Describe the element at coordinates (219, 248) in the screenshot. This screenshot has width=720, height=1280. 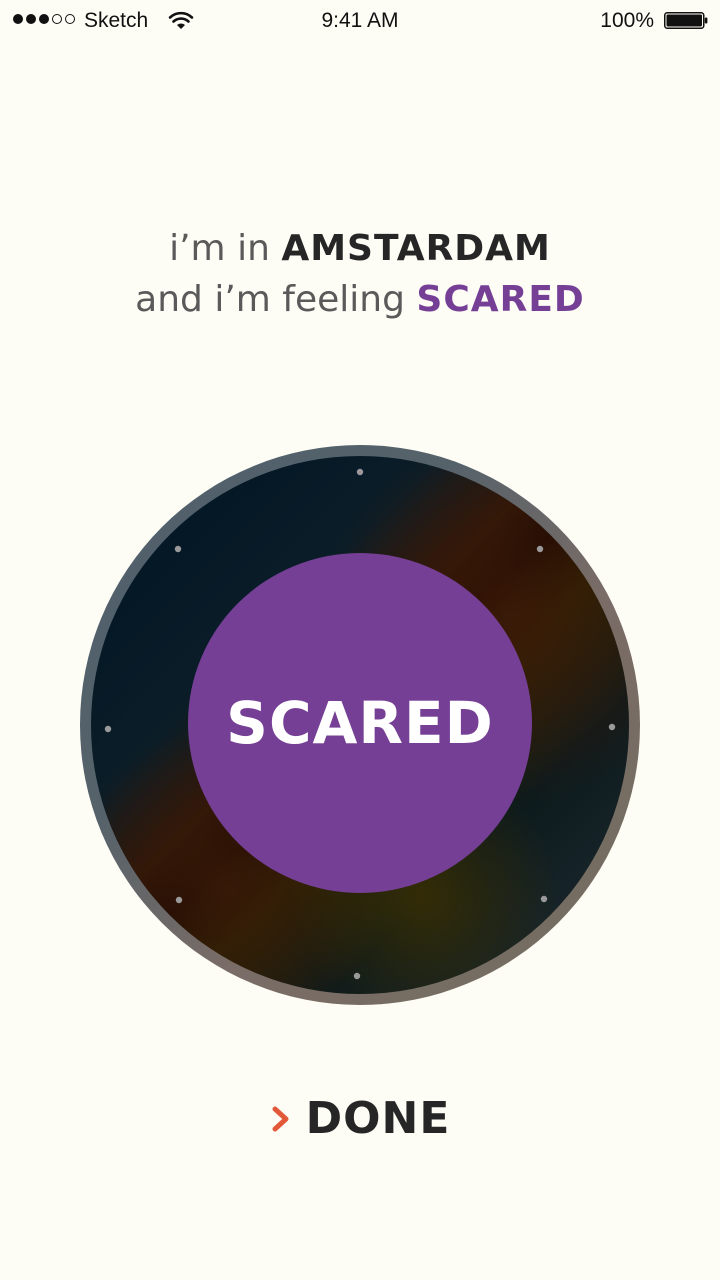
I see `headline-prefix: i’m in` at that location.